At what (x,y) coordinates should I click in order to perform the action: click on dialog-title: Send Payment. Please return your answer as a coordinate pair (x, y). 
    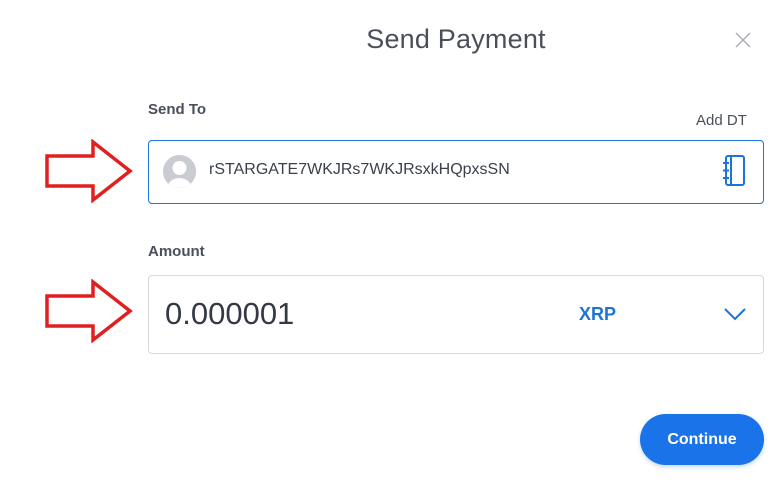
    Looking at the image, I should click on (456, 39).